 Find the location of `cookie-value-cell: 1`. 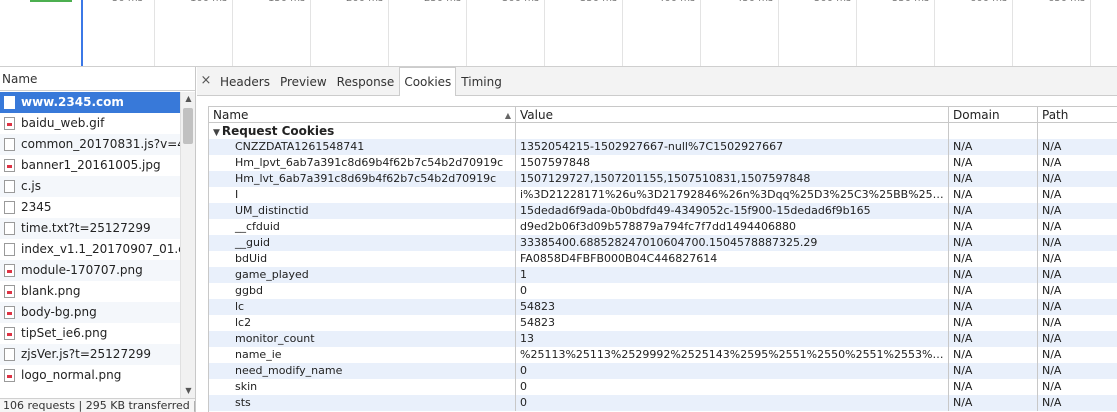

cookie-value-cell: 1 is located at coordinates (732, 275).